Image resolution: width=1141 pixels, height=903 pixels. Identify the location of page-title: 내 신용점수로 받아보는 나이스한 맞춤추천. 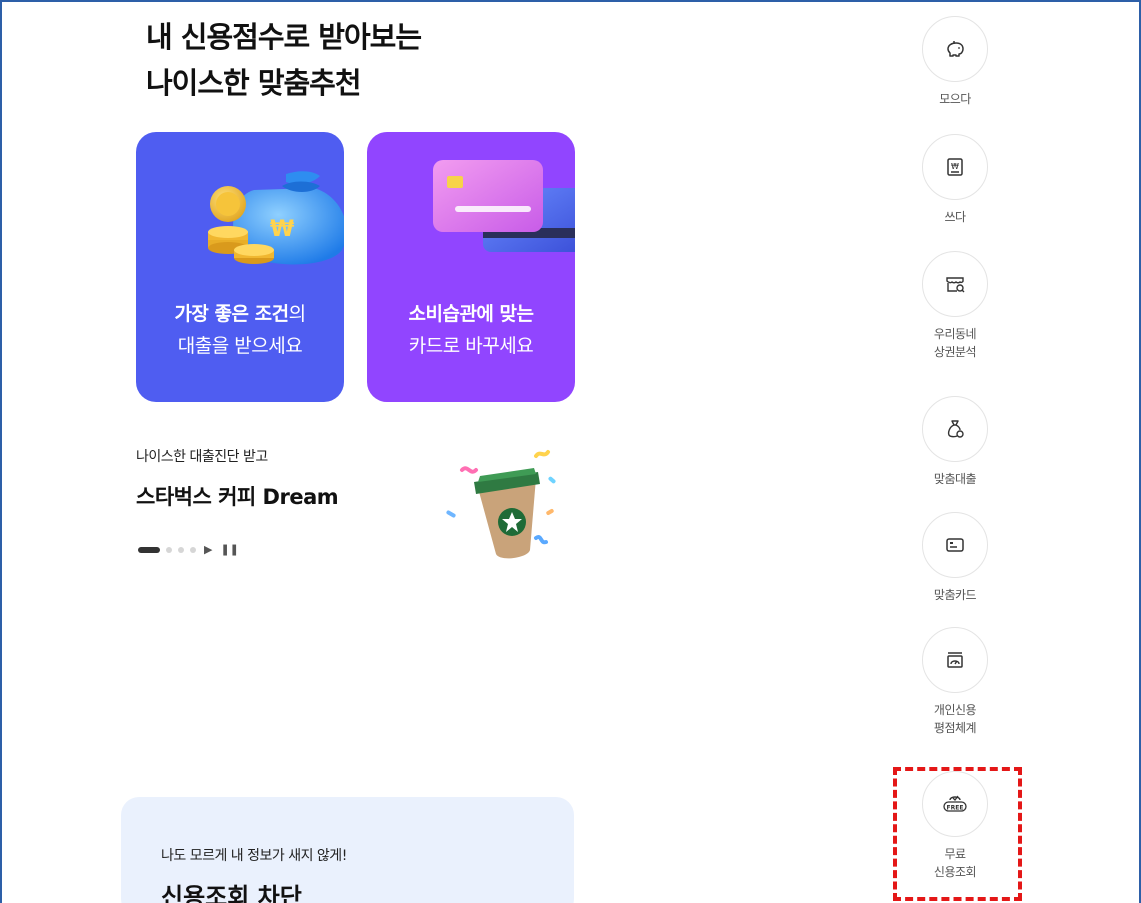
(284, 60).